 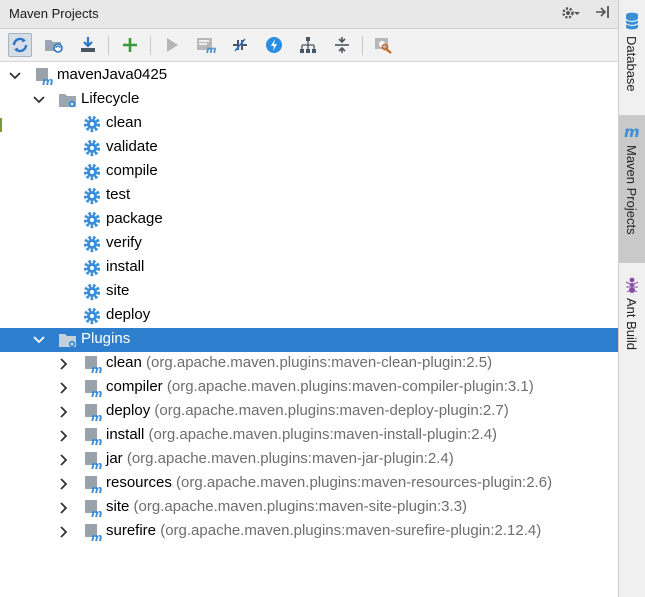 I want to click on plugin-name: surefire, so click(x=131, y=530).